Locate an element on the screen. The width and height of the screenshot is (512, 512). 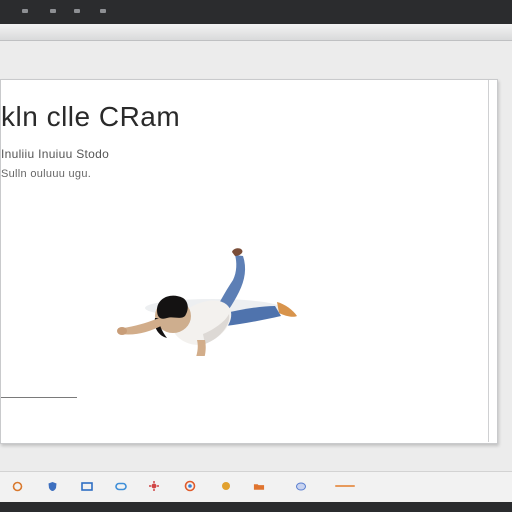
taskbar is located at coordinates (256, 486).